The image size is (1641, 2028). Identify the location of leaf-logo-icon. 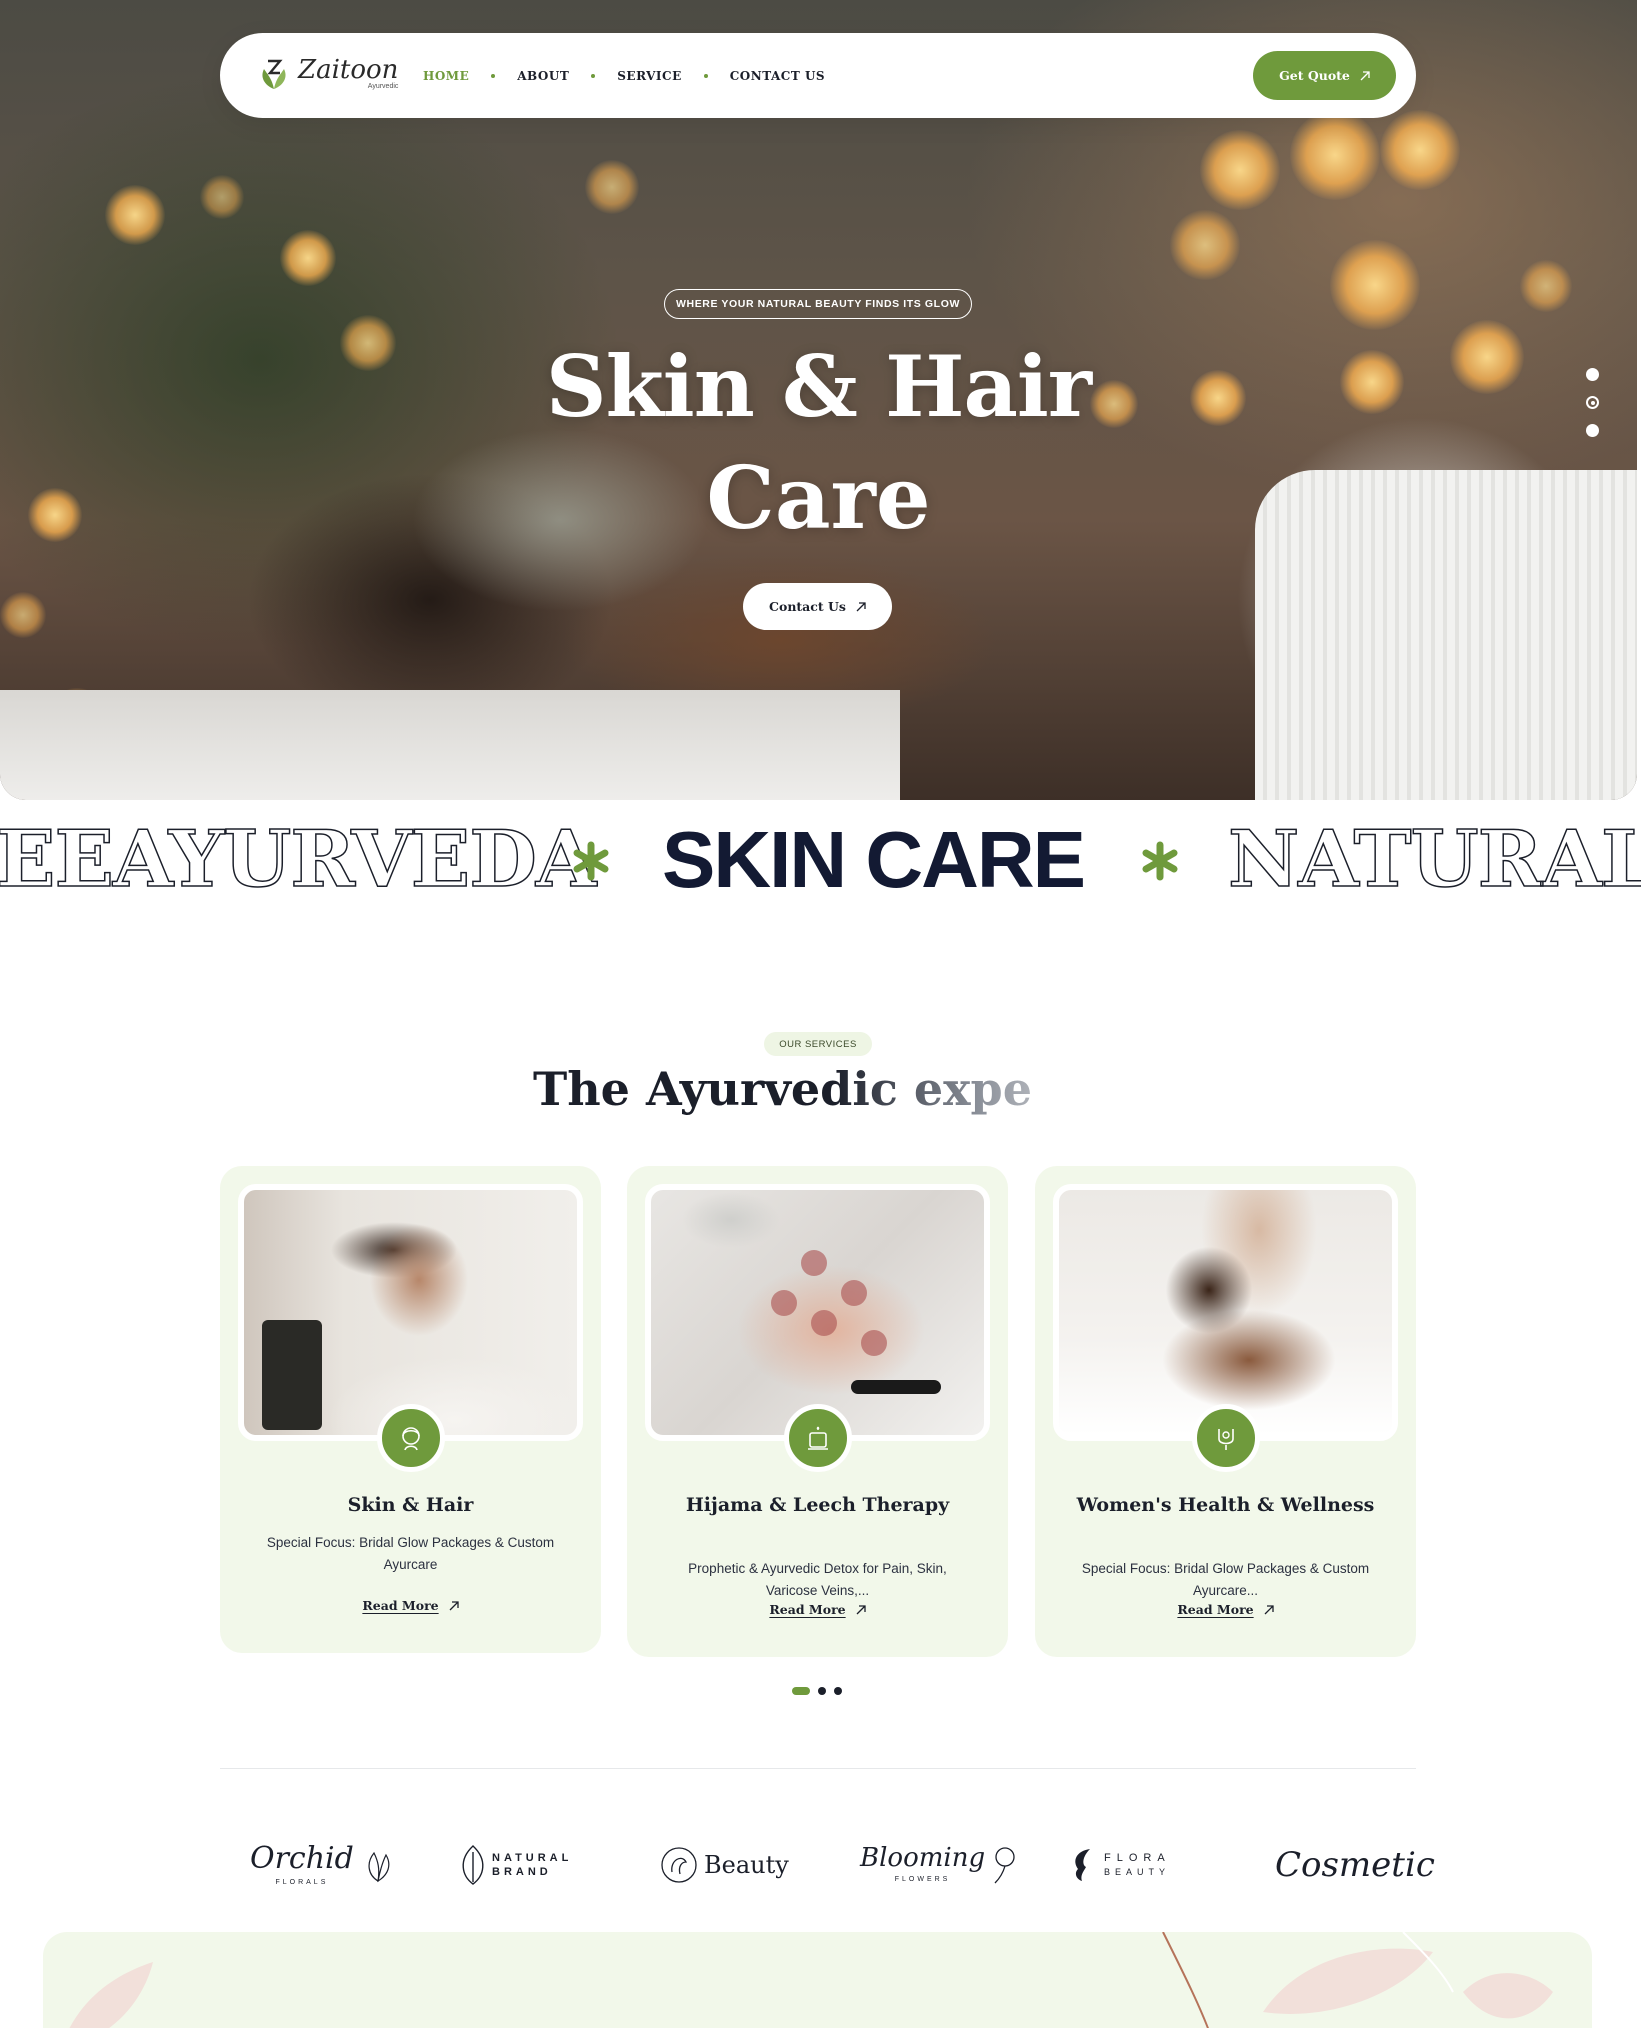
(274, 74).